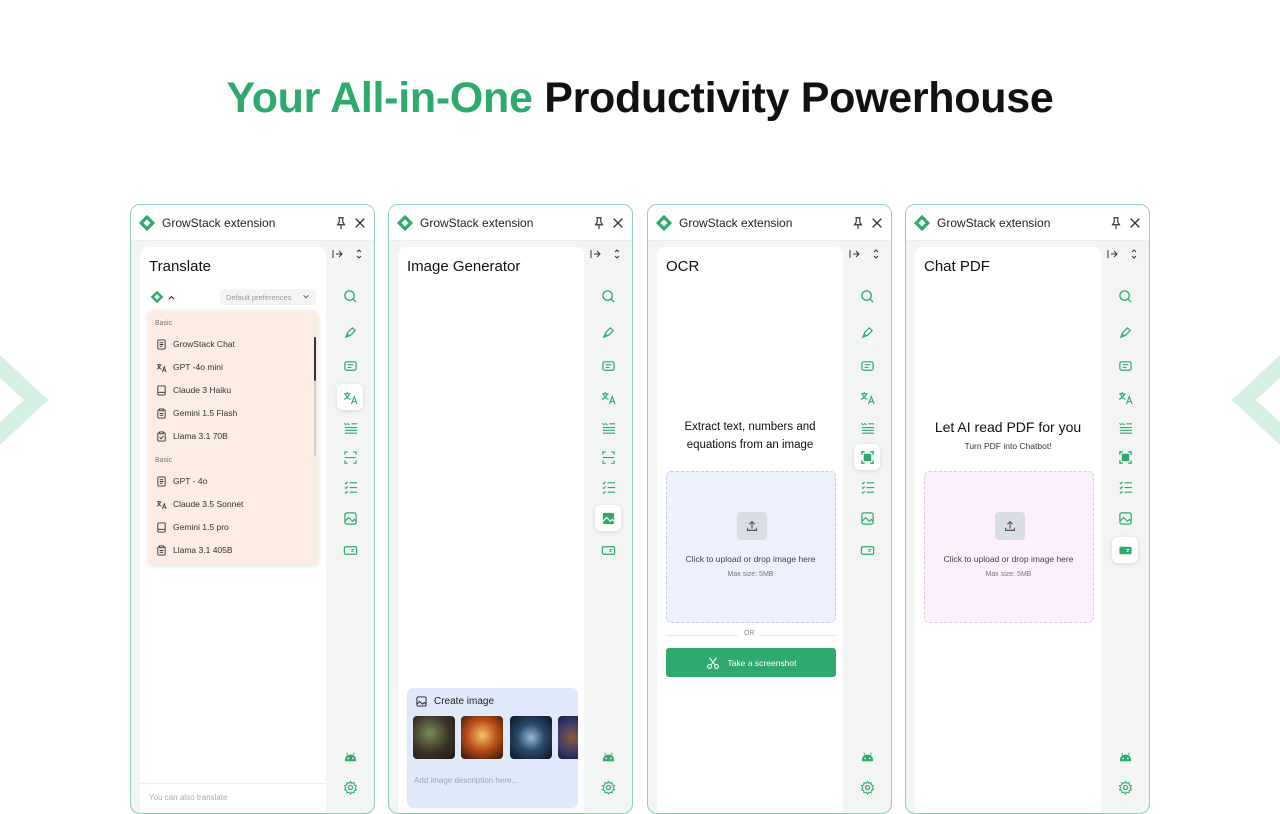  What do you see at coordinates (181, 481) in the screenshot?
I see `model-option: GPT - 4o` at bounding box center [181, 481].